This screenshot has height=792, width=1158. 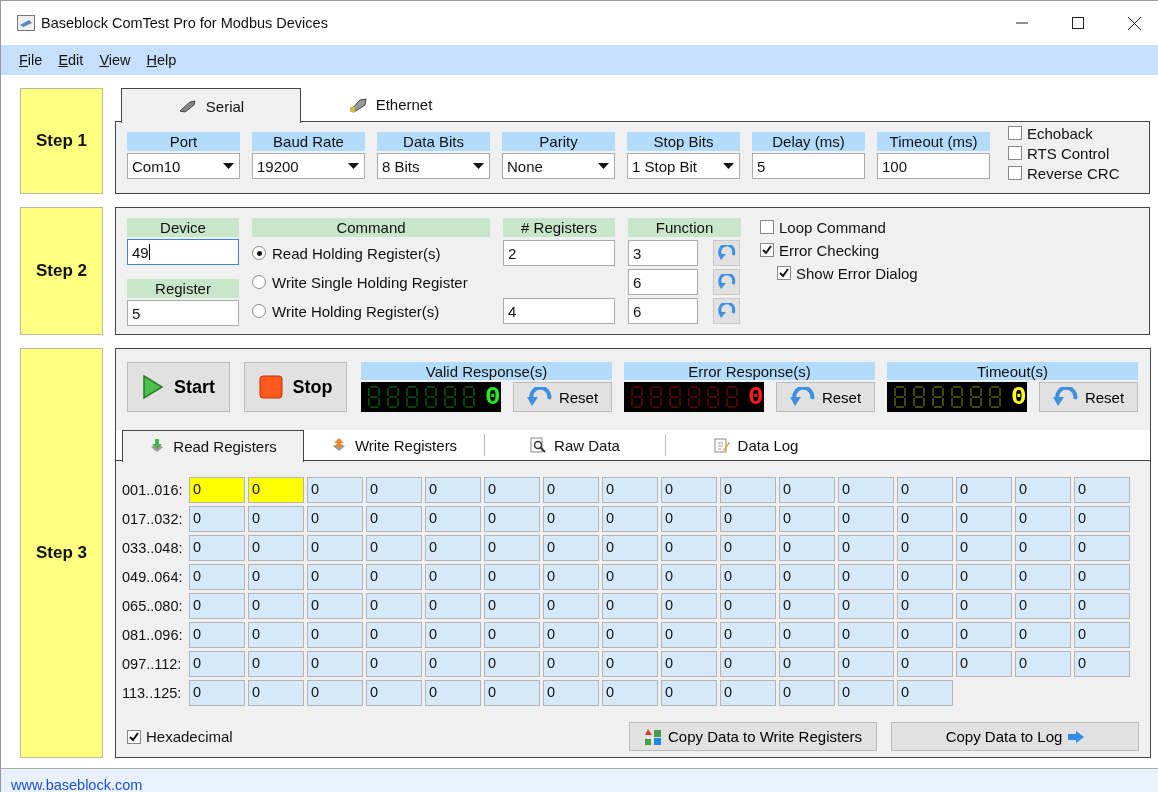 I want to click on menu-item: View, so click(x=115, y=60).